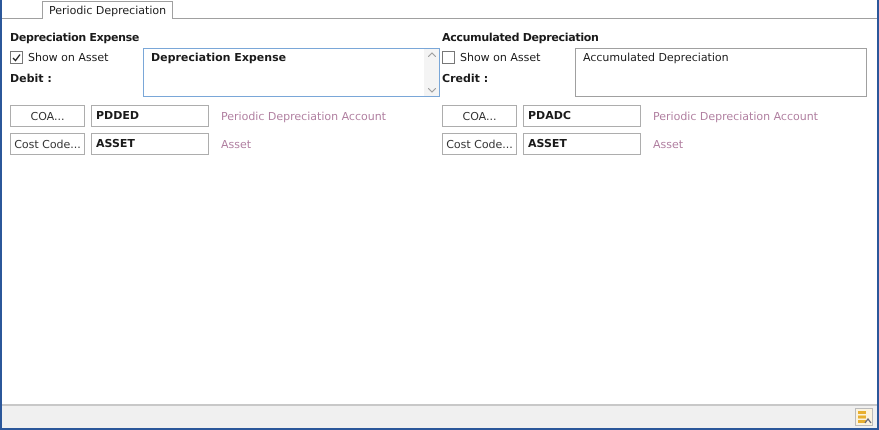 The height and width of the screenshot is (430, 879). I want to click on code-field: PDADC, so click(582, 116).